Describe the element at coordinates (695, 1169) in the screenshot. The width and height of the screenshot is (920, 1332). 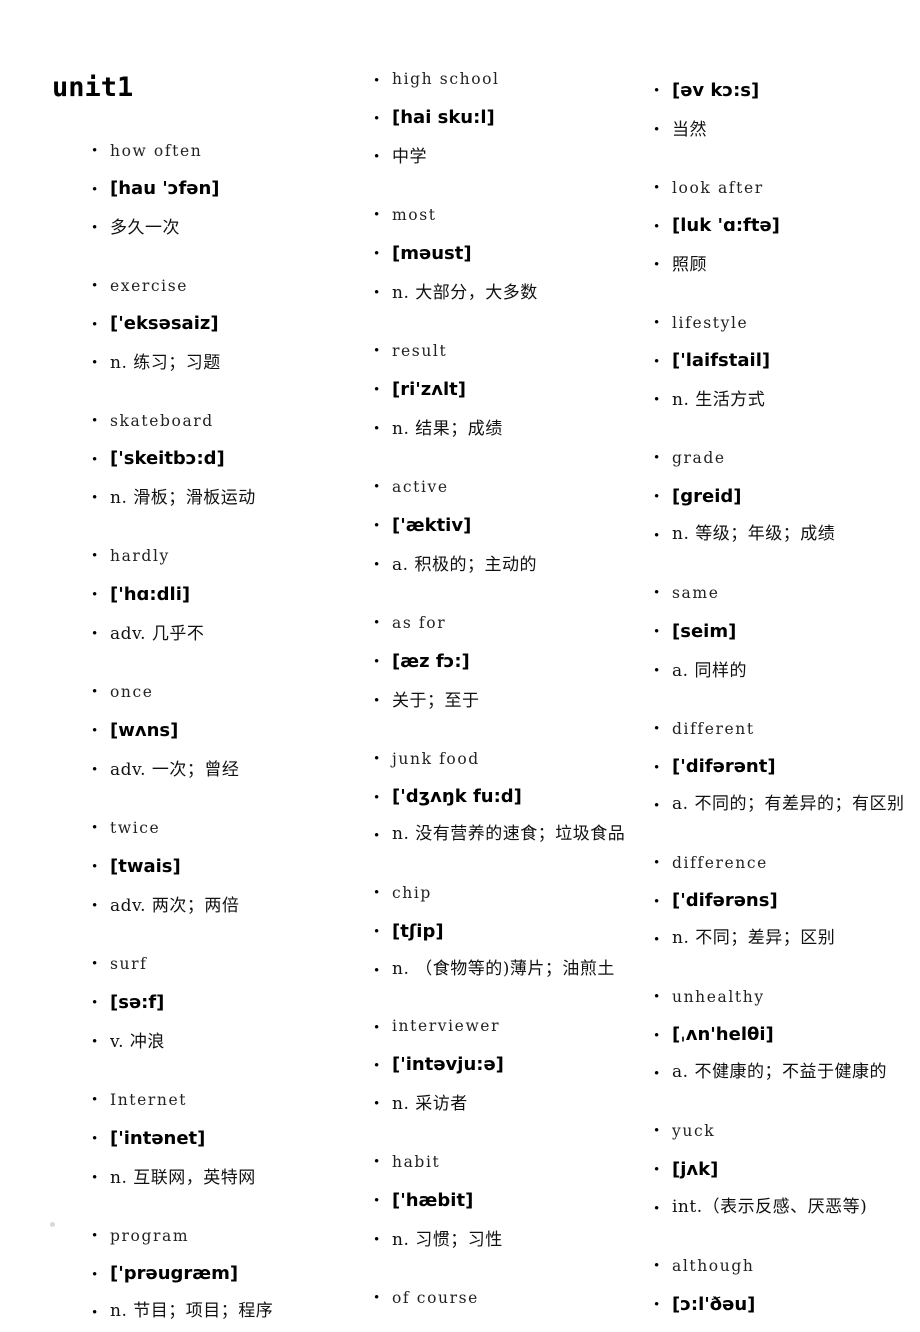
I see `vocab-ipa-text: [jʌk]` at that location.